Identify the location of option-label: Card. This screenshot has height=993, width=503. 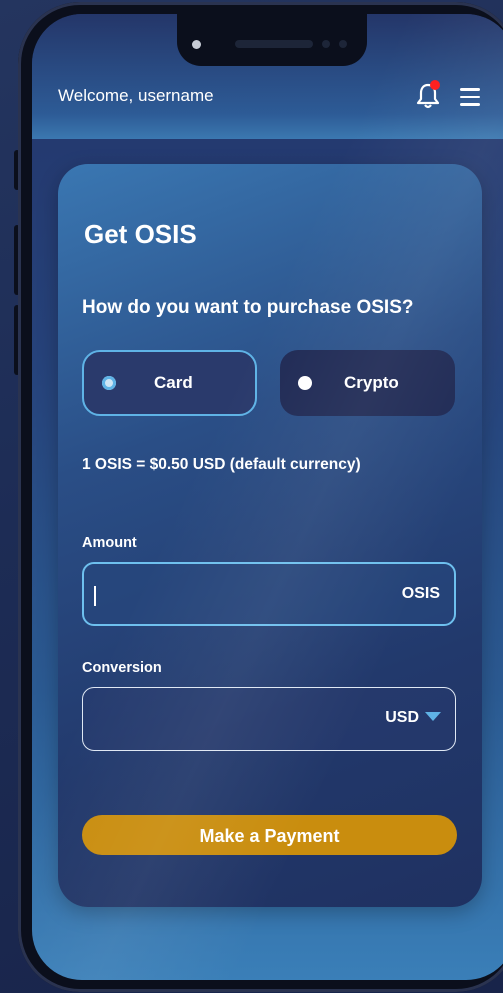
(173, 382).